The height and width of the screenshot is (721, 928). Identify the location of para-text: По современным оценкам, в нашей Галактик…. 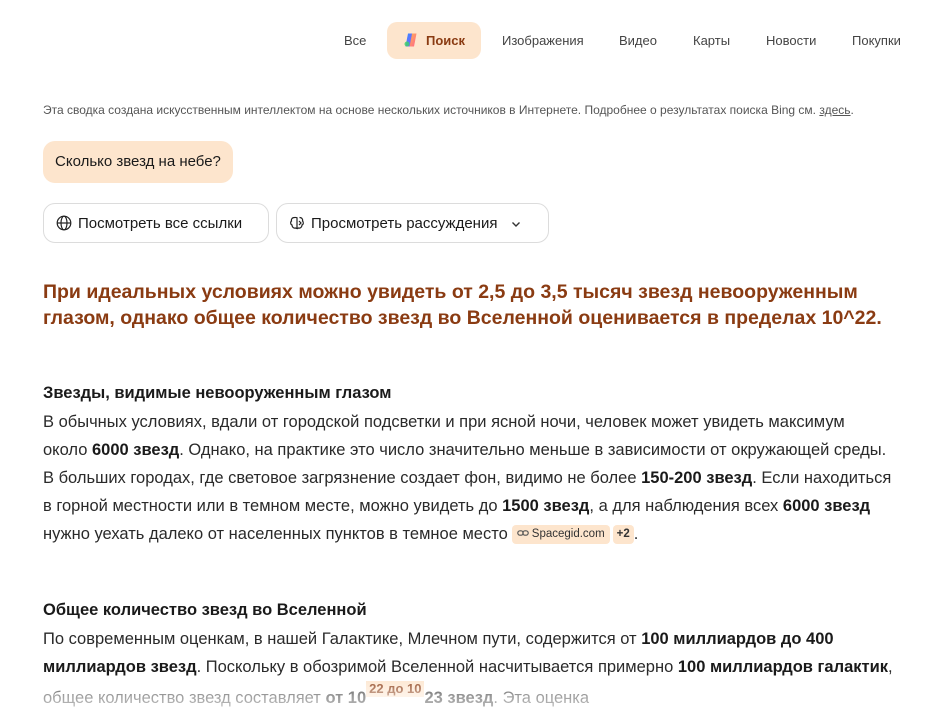
(342, 639).